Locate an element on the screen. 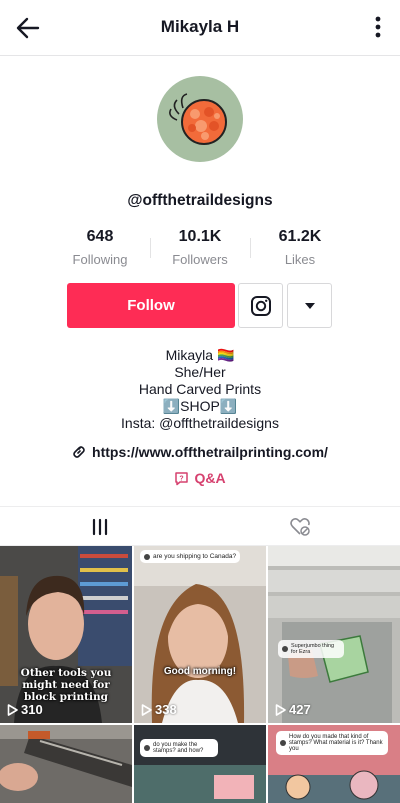 Image resolution: width=400 pixels, height=803 pixels. website-link-text: https://www.offthetrailprinting.com/ is located at coordinates (210, 452).